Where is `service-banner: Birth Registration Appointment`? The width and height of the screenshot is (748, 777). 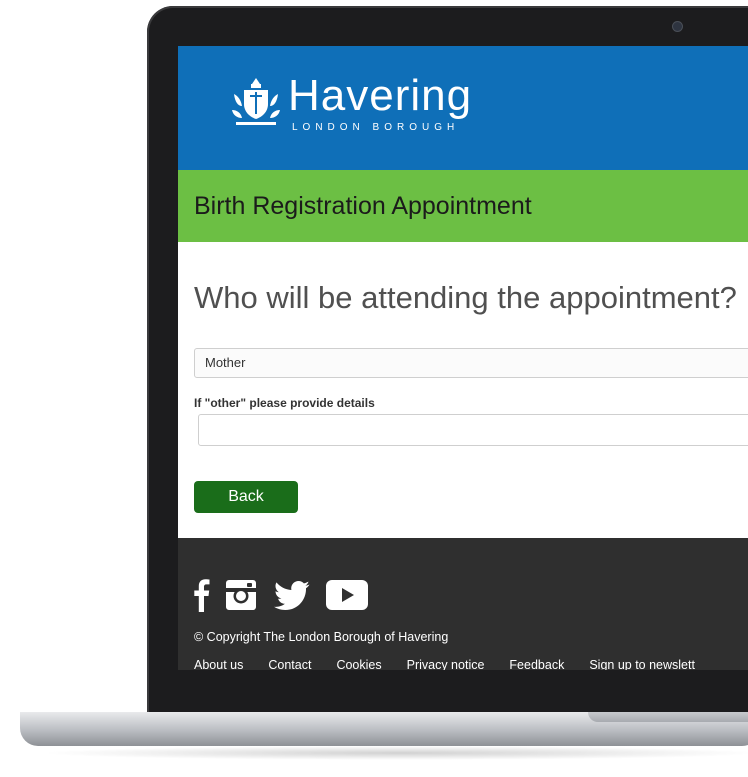
service-banner: Birth Registration Appointment is located at coordinates (463, 206).